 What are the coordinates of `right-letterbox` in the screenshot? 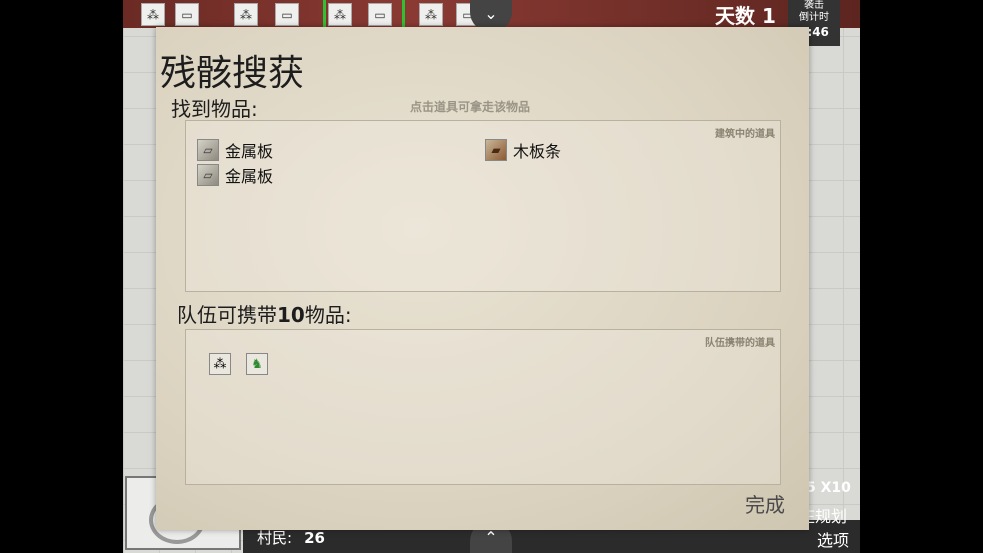 It's located at (921, 276).